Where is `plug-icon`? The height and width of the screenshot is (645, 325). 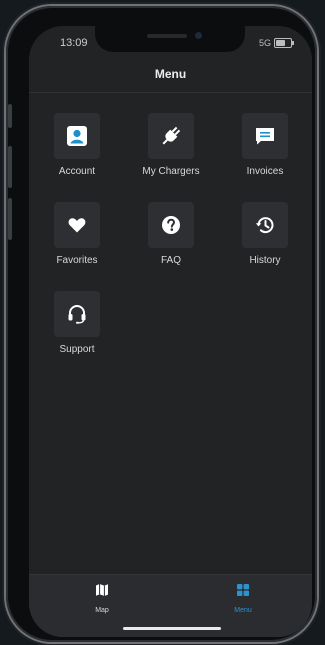
plug-icon is located at coordinates (171, 135).